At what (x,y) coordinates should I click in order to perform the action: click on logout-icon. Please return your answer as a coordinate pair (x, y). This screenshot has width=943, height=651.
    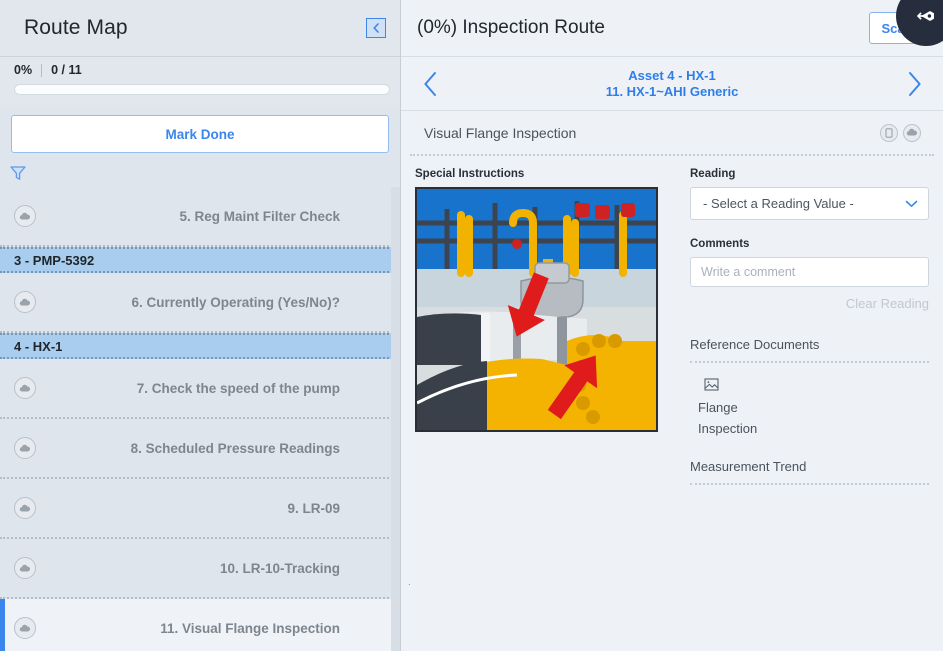
    Looking at the image, I should click on (925, 16).